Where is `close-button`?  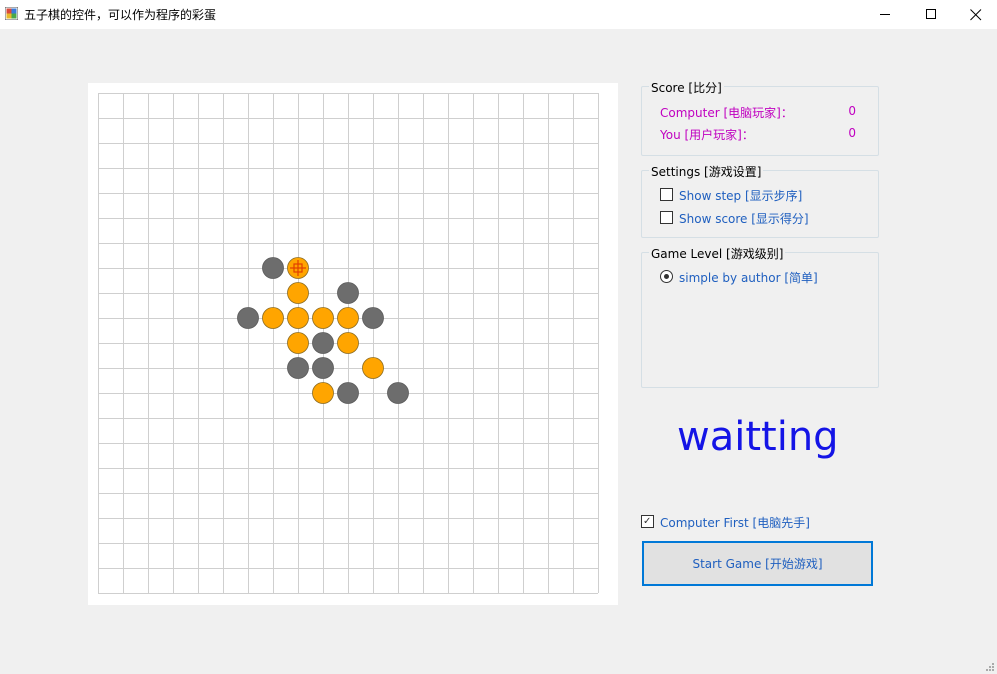 close-button is located at coordinates (975, 14).